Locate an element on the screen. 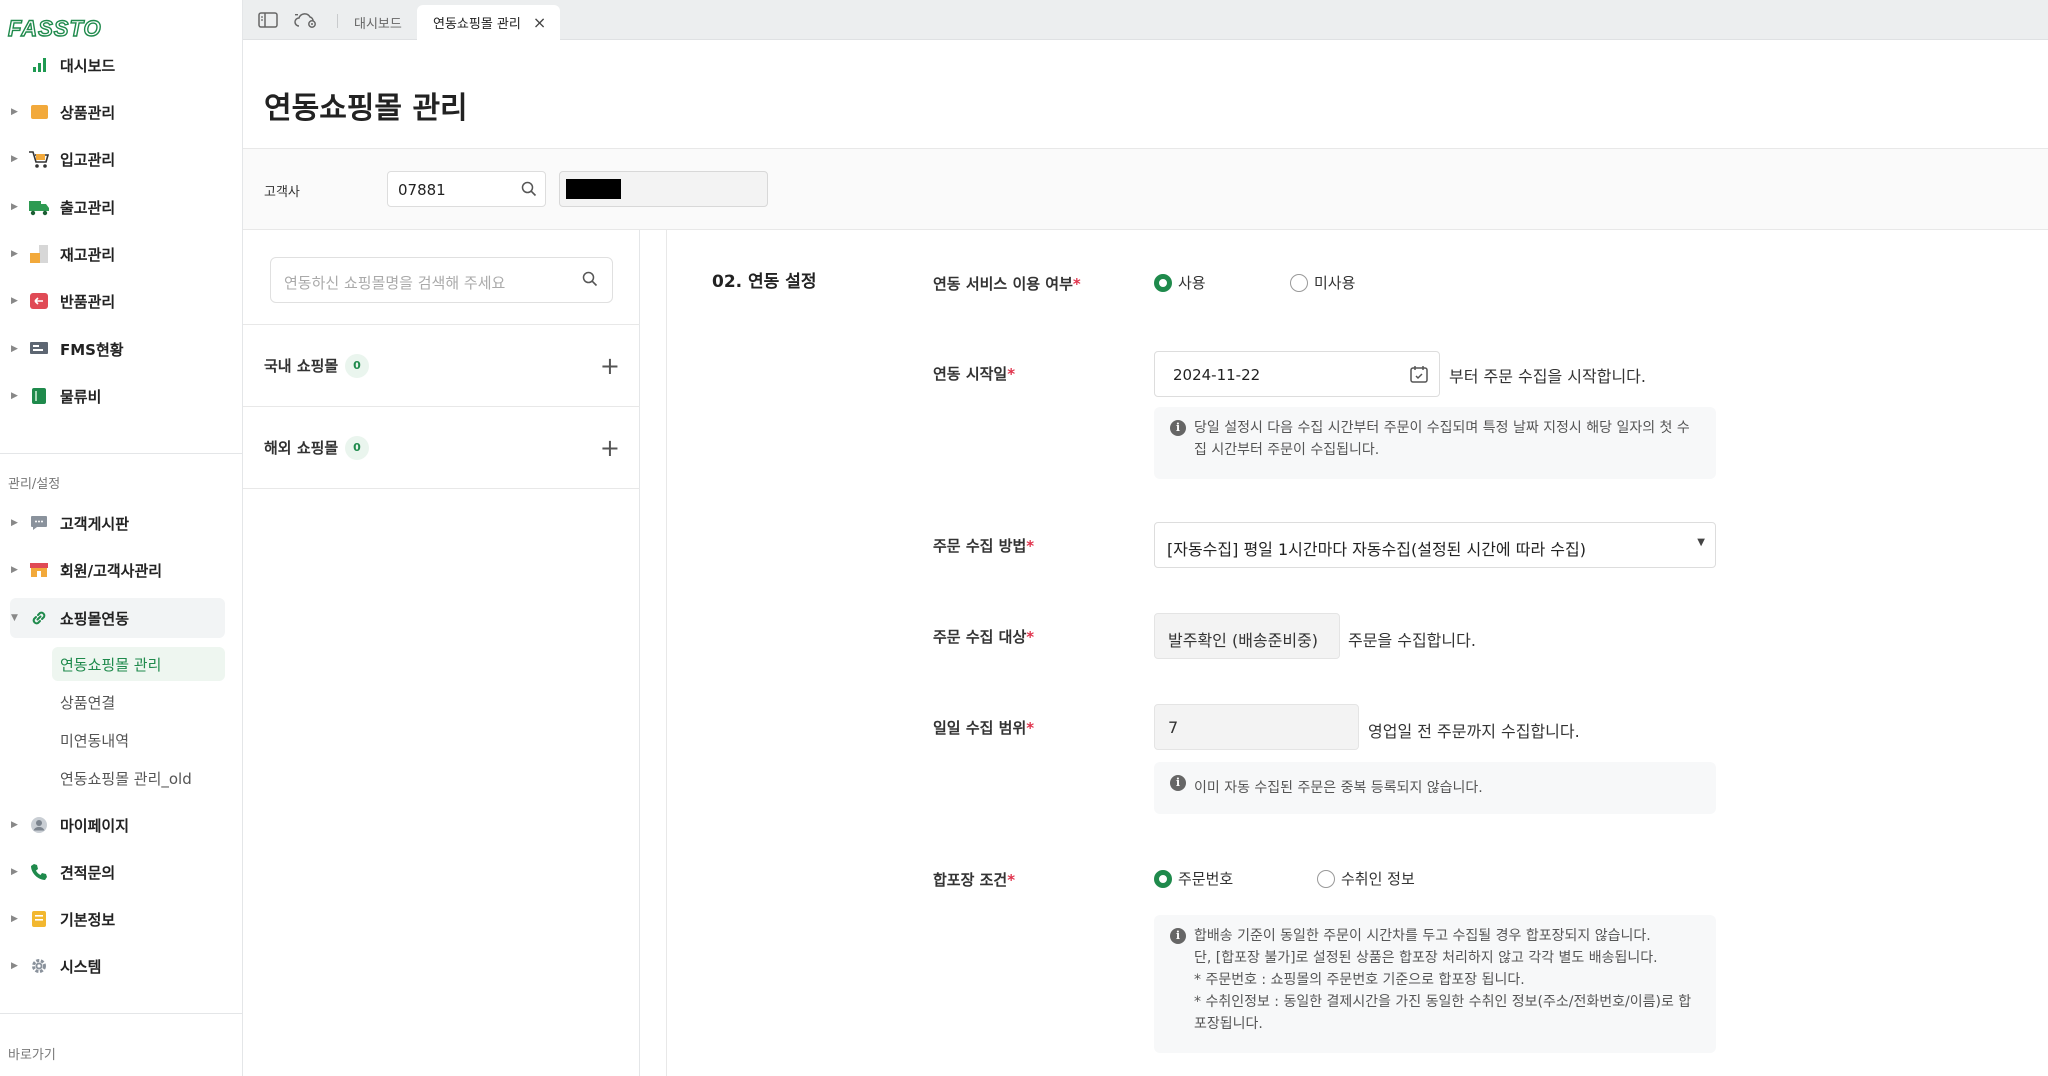 The width and height of the screenshot is (2048, 1076). close-icon: × is located at coordinates (539, 22).